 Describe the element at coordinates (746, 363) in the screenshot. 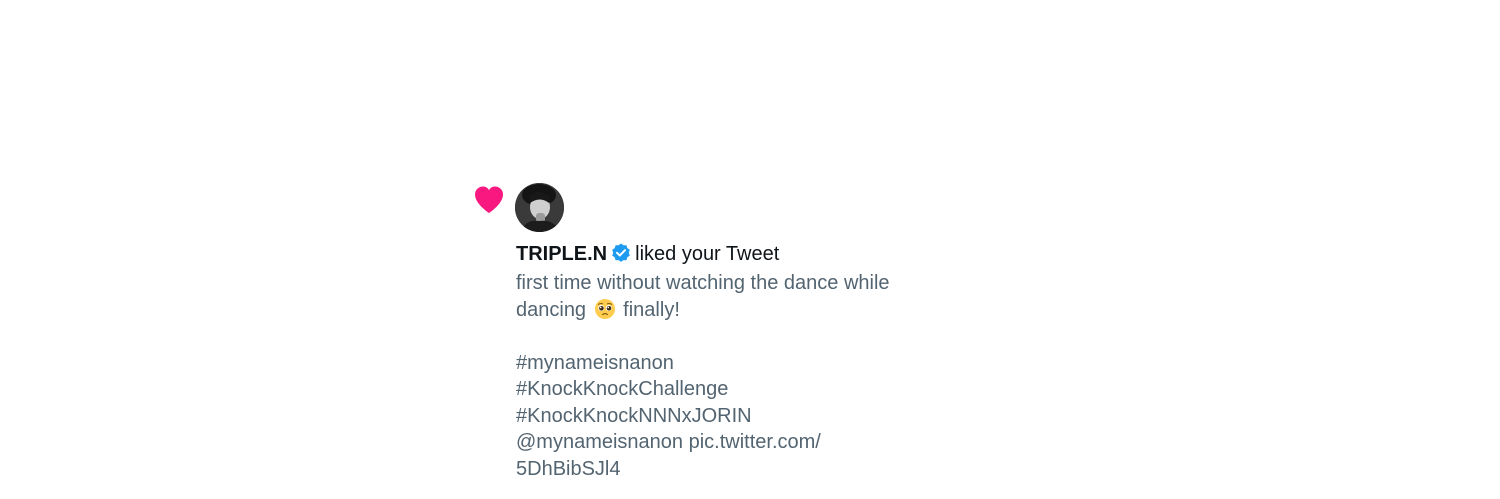

I see `hashtag-mynameisnanon: #mynameisnanon` at that location.